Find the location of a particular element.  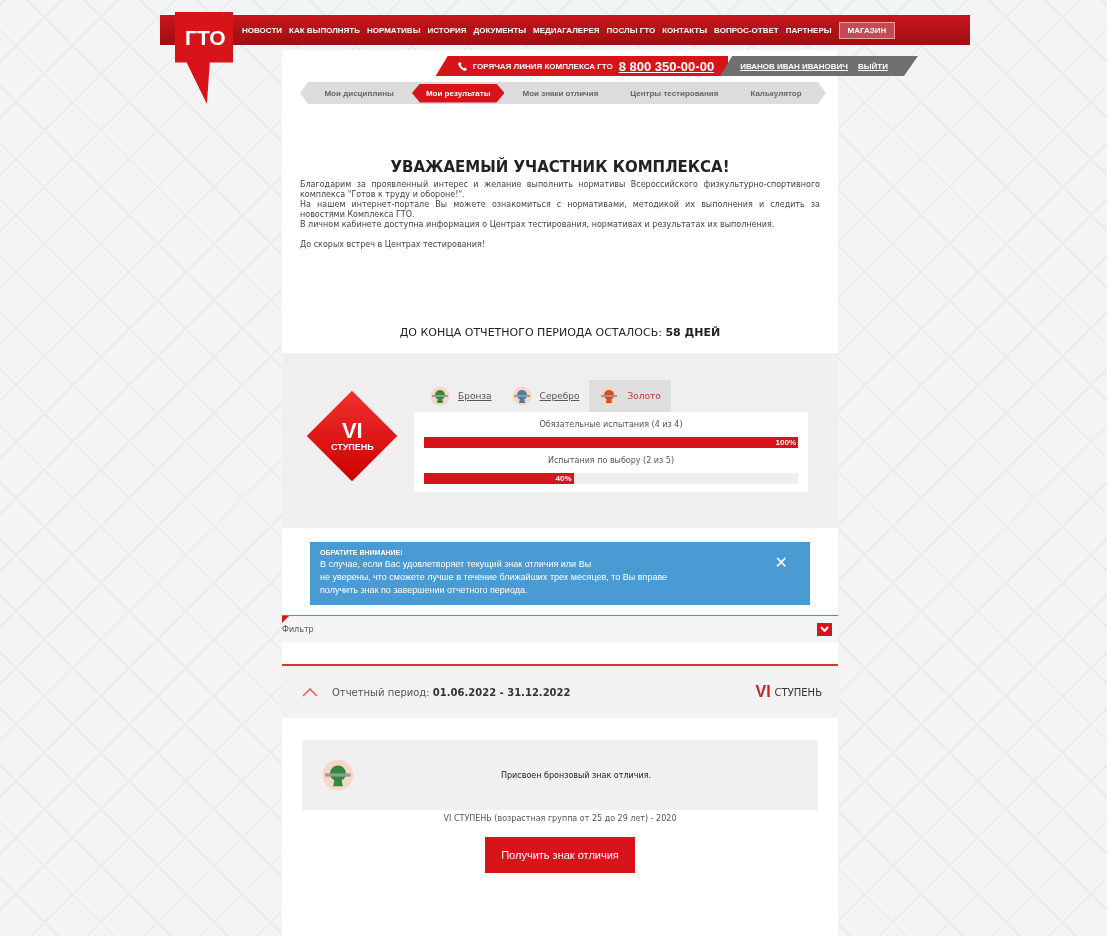

nav-link: КАК ВЫПОЛНЯТЬ is located at coordinates (324, 30).